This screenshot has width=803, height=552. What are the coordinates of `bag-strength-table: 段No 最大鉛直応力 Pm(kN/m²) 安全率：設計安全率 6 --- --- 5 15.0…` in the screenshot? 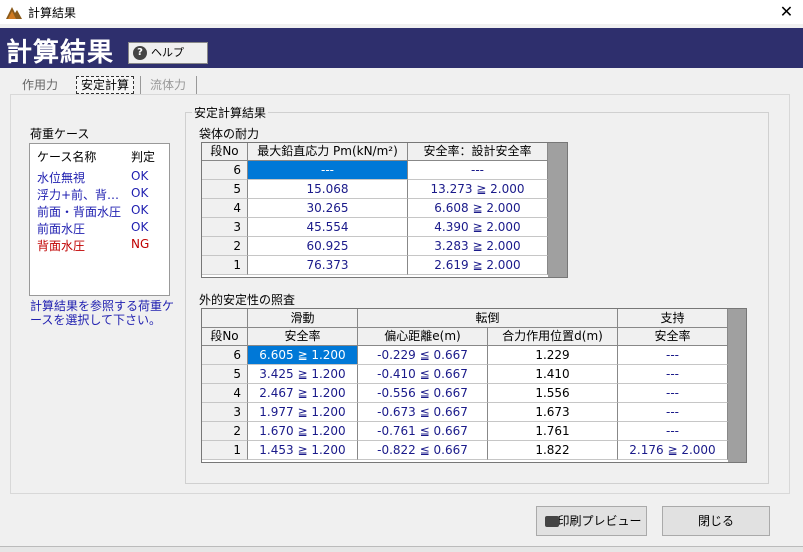 It's located at (384, 210).